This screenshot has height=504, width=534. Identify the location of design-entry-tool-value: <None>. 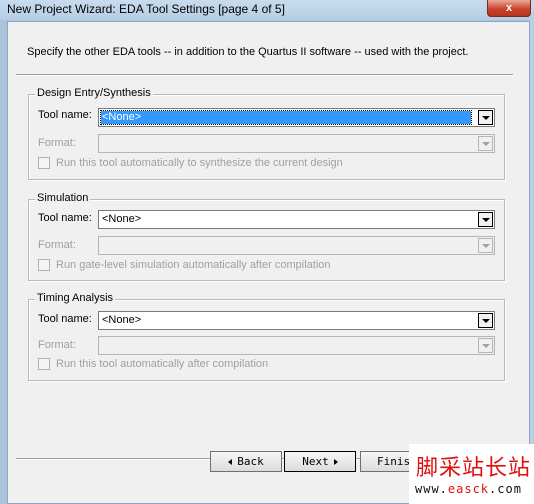
(286, 117).